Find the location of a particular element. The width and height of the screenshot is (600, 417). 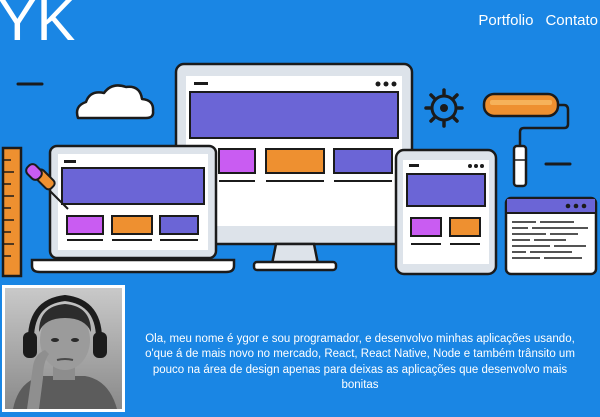

main-nav: Portfolio Contato is located at coordinates (538, 20).